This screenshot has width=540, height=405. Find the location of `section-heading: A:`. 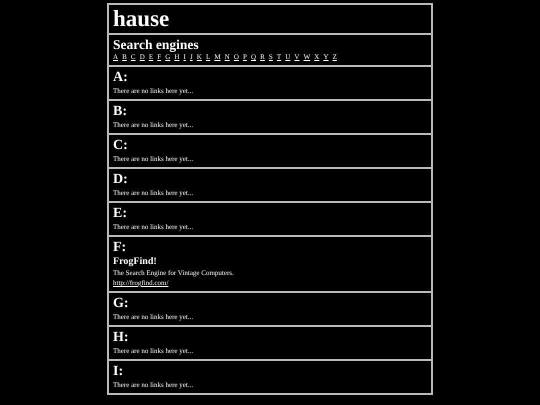

section-heading: A: is located at coordinates (121, 78).